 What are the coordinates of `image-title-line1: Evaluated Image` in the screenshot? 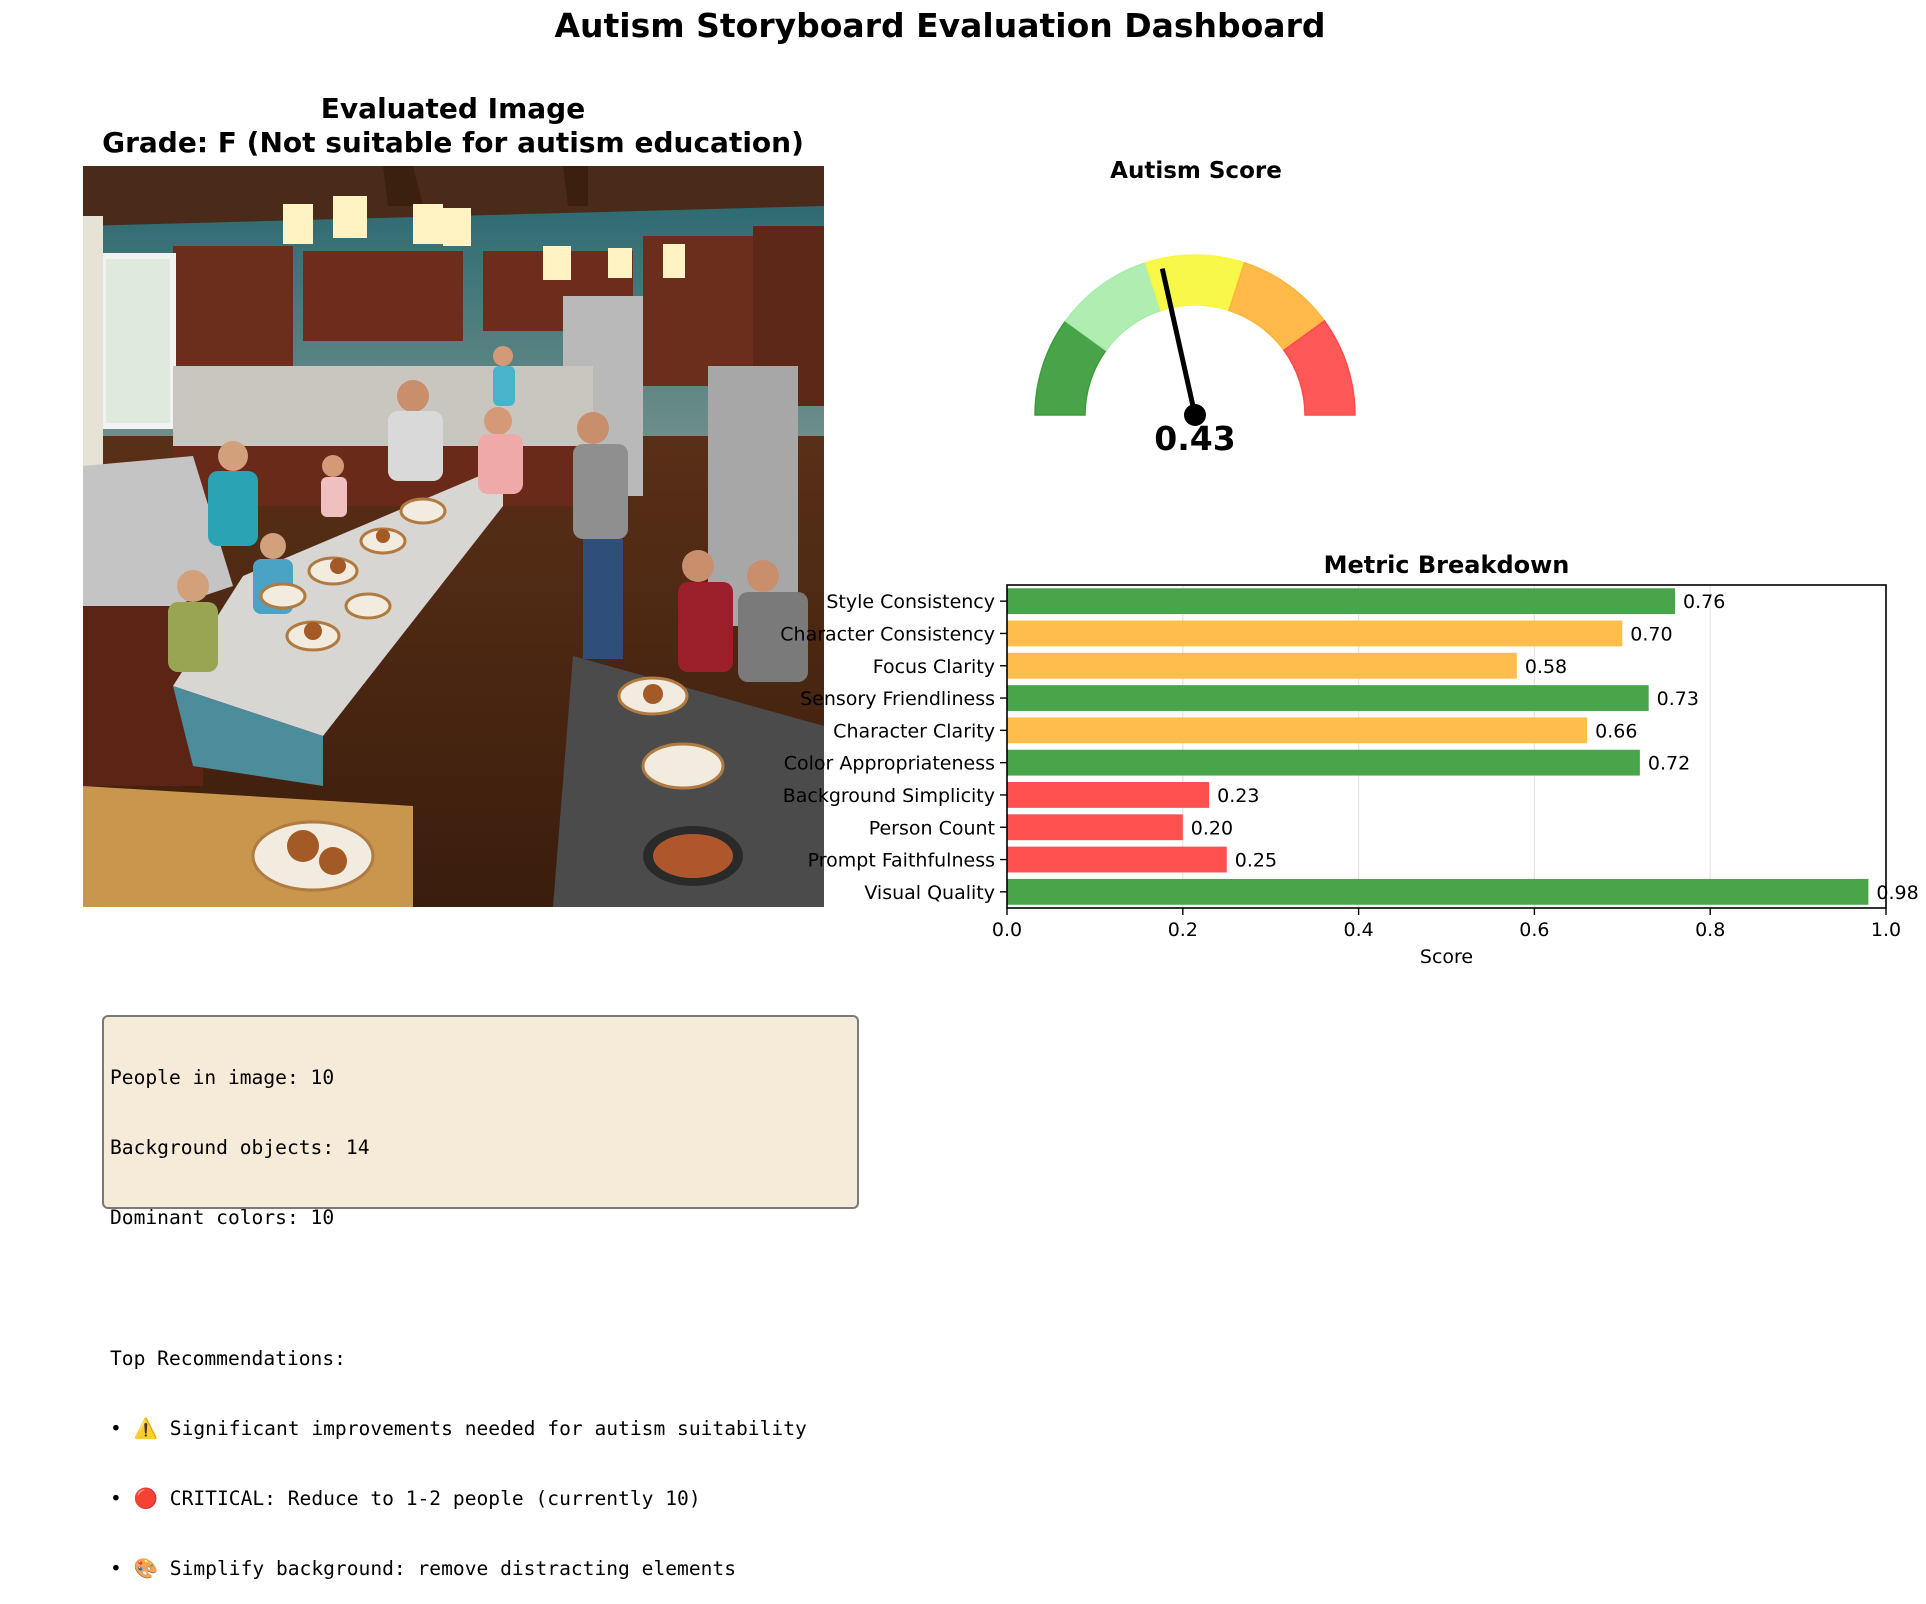 It's located at (453, 108).